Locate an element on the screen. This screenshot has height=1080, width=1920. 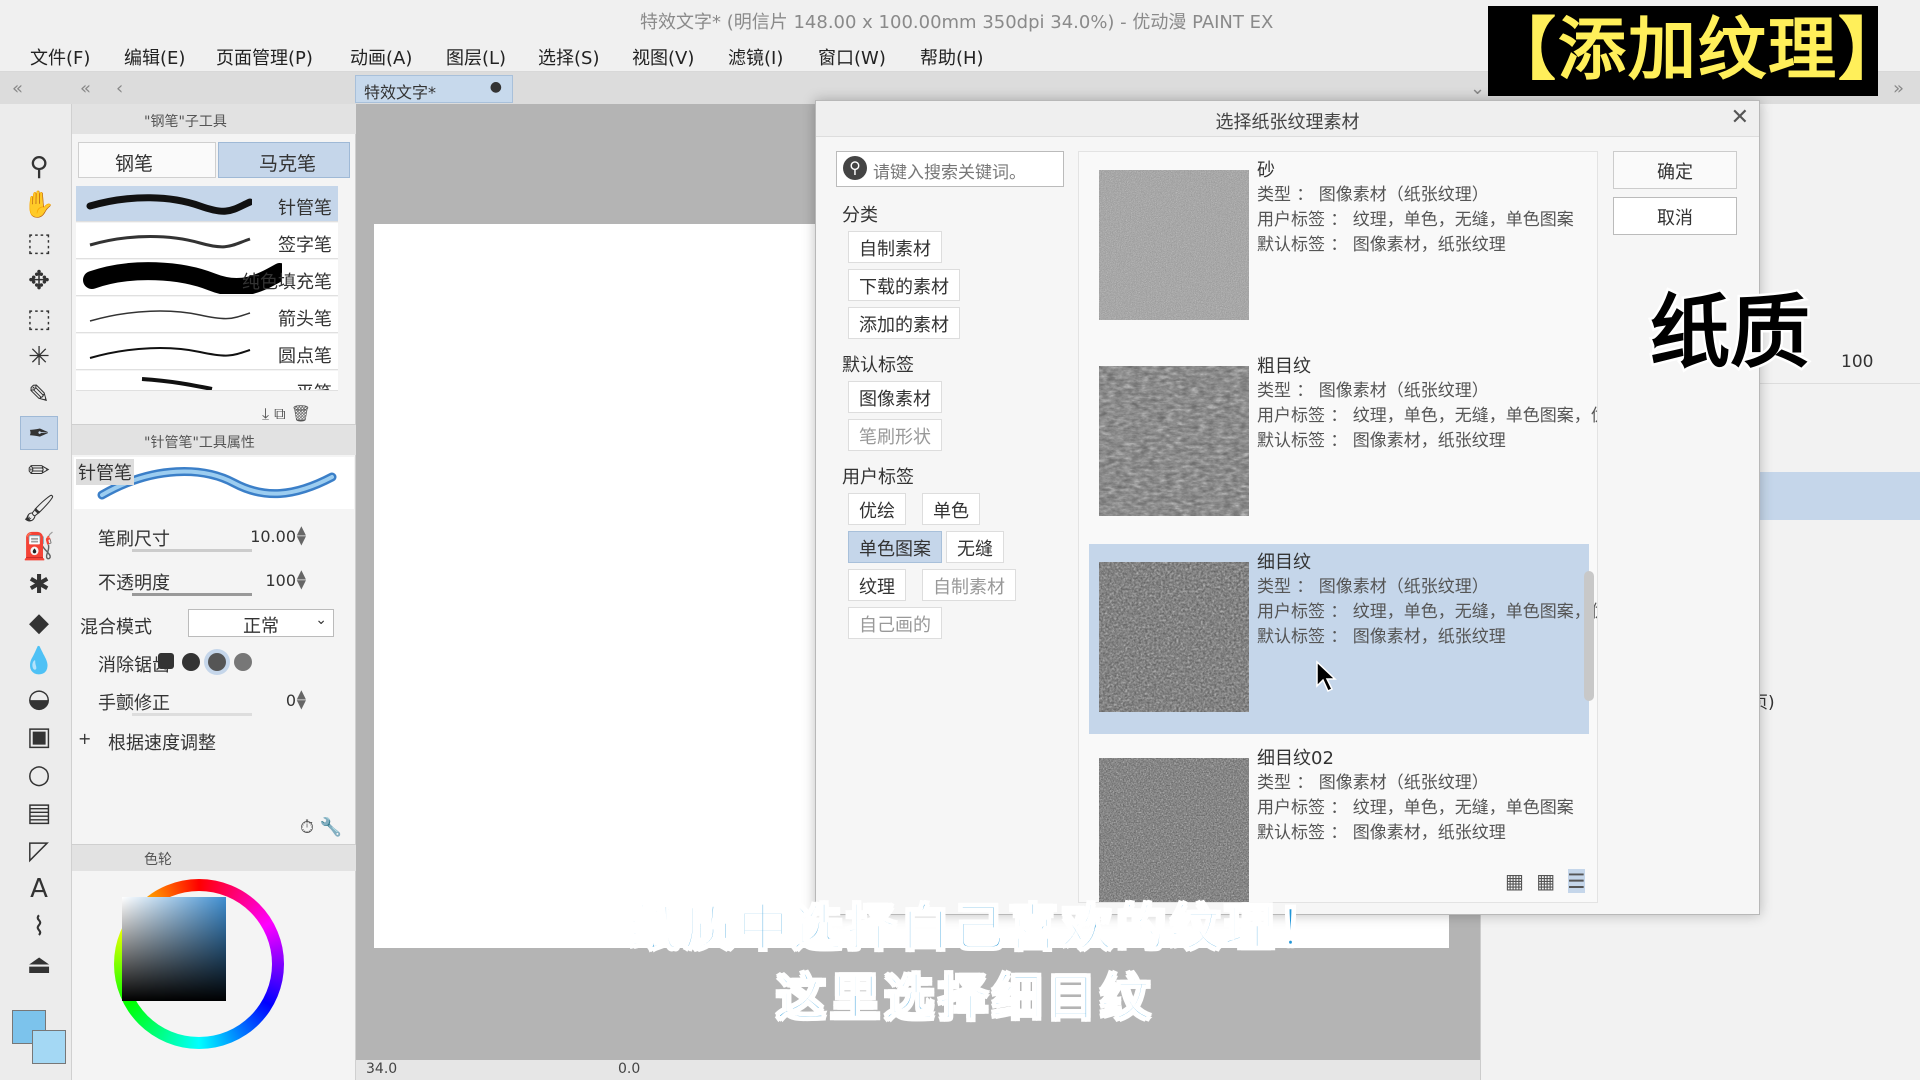
zoom-value: 34.0 is located at coordinates (381, 1069).